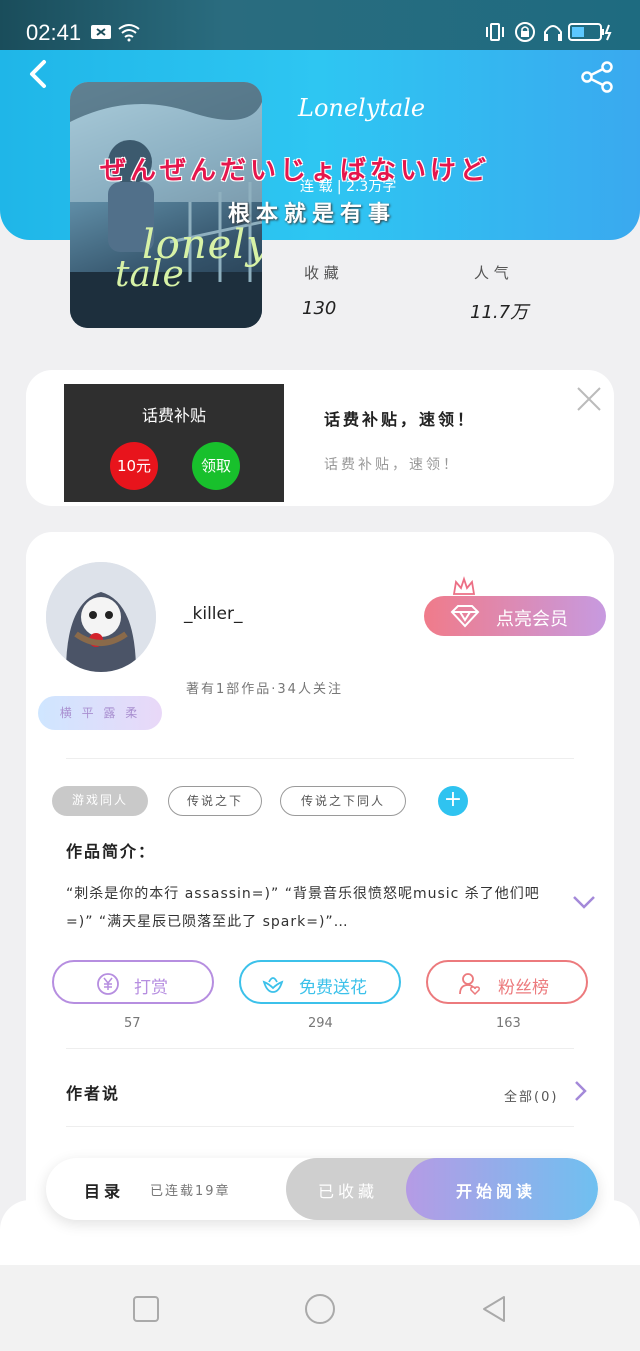  What do you see at coordinates (453, 801) in the screenshot?
I see `add-tag-button: +` at bounding box center [453, 801].